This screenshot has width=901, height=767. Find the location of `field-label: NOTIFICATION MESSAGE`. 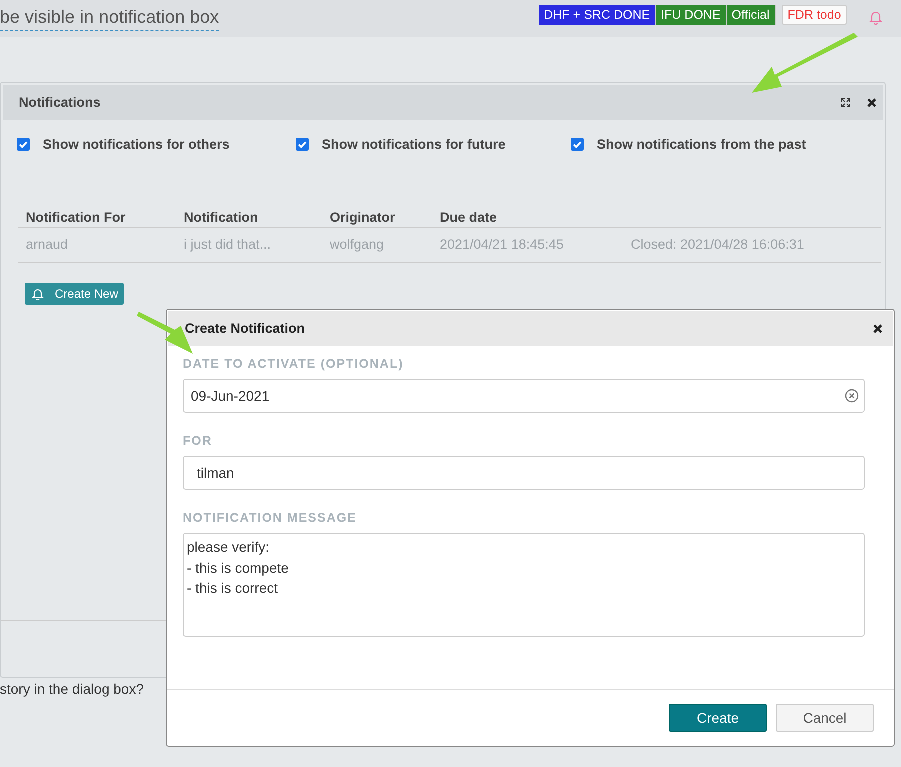

field-label: NOTIFICATION MESSAGE is located at coordinates (270, 518).